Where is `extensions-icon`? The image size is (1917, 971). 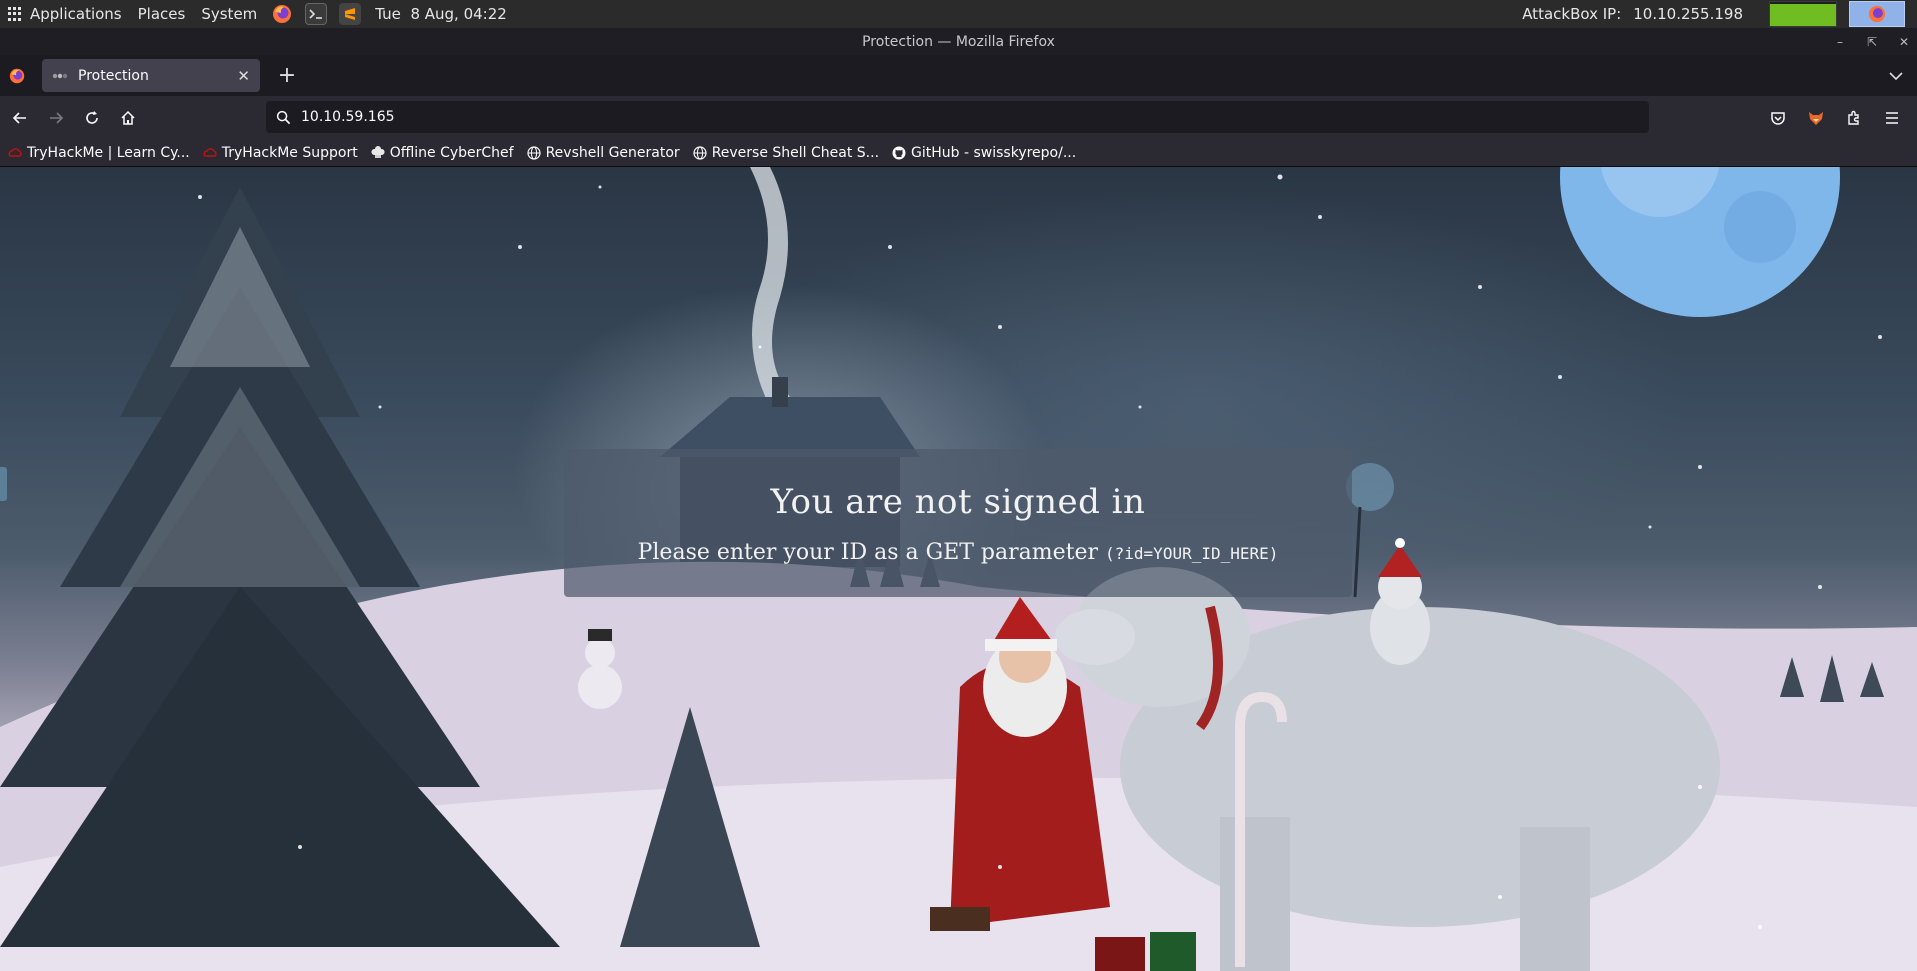
extensions-icon is located at coordinates (1854, 118).